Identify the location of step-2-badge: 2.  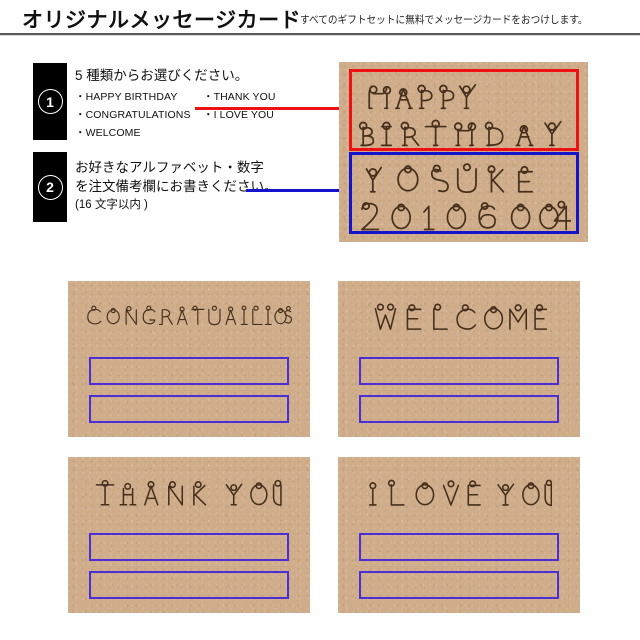
(50, 187).